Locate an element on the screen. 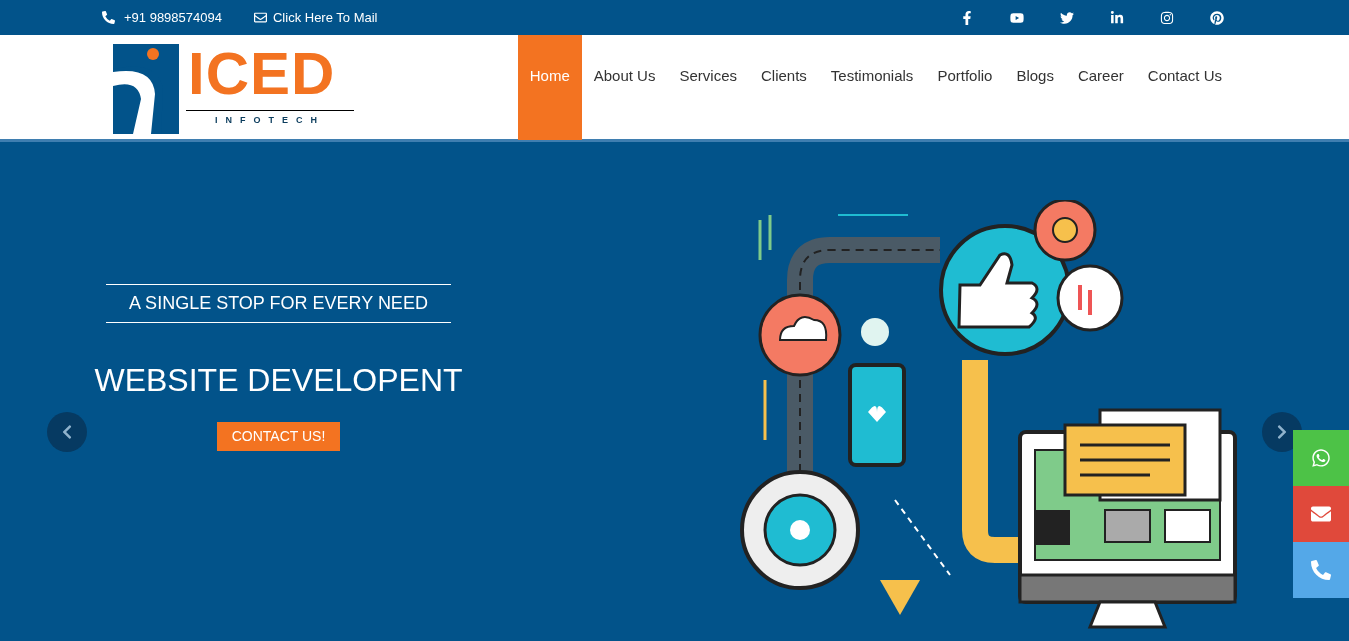 This screenshot has width=1349, height=641. nav-link: About Us is located at coordinates (624, 87).